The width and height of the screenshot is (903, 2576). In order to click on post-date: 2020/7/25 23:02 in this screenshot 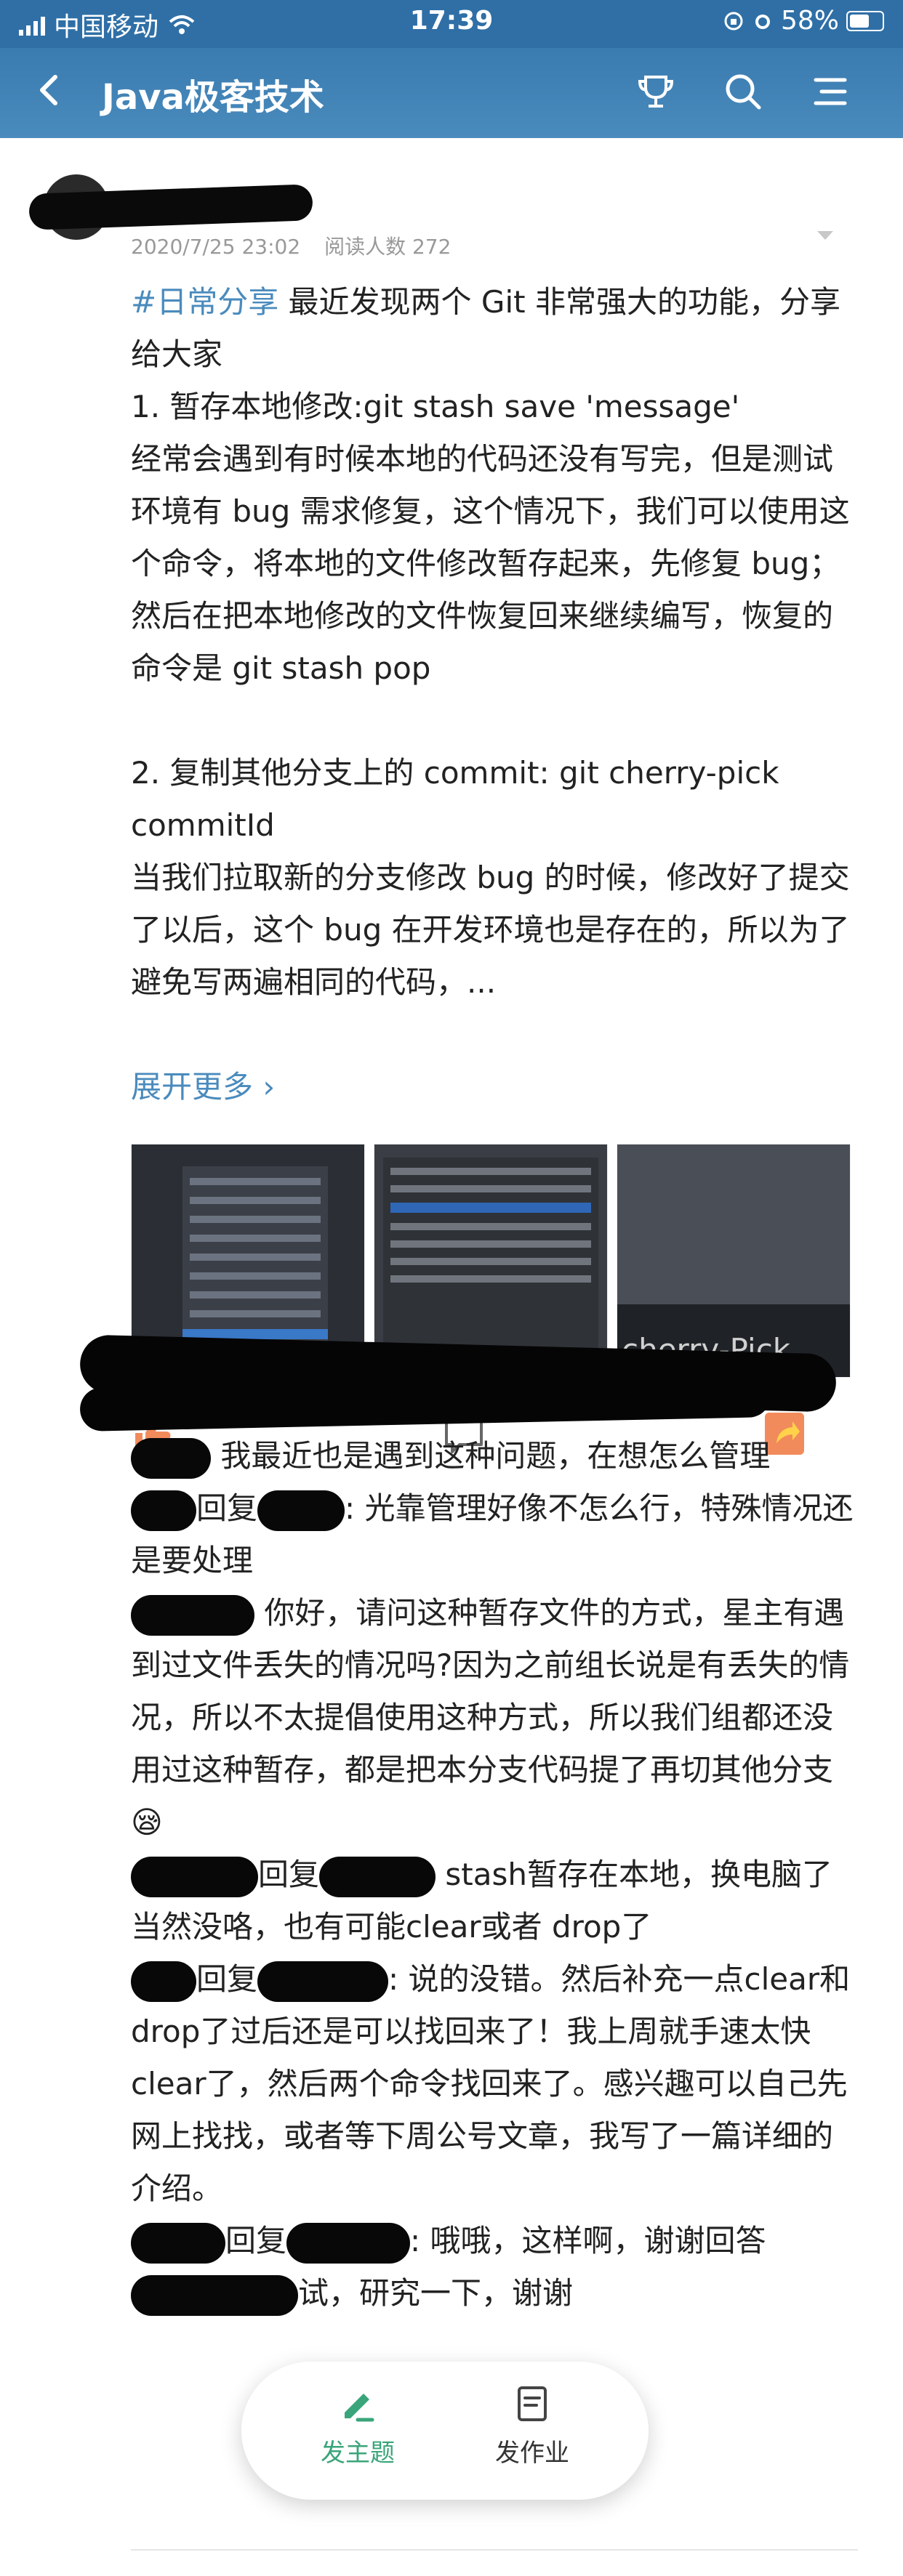, I will do `click(216, 247)`.